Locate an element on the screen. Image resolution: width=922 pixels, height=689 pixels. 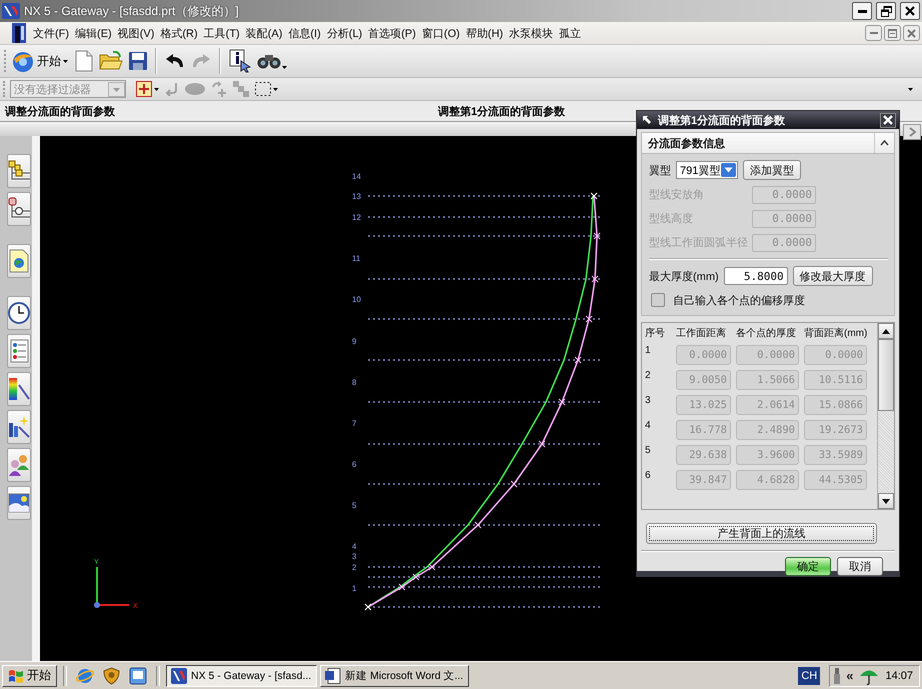
field-label: 最大厚度(mm) is located at coordinates (684, 277).